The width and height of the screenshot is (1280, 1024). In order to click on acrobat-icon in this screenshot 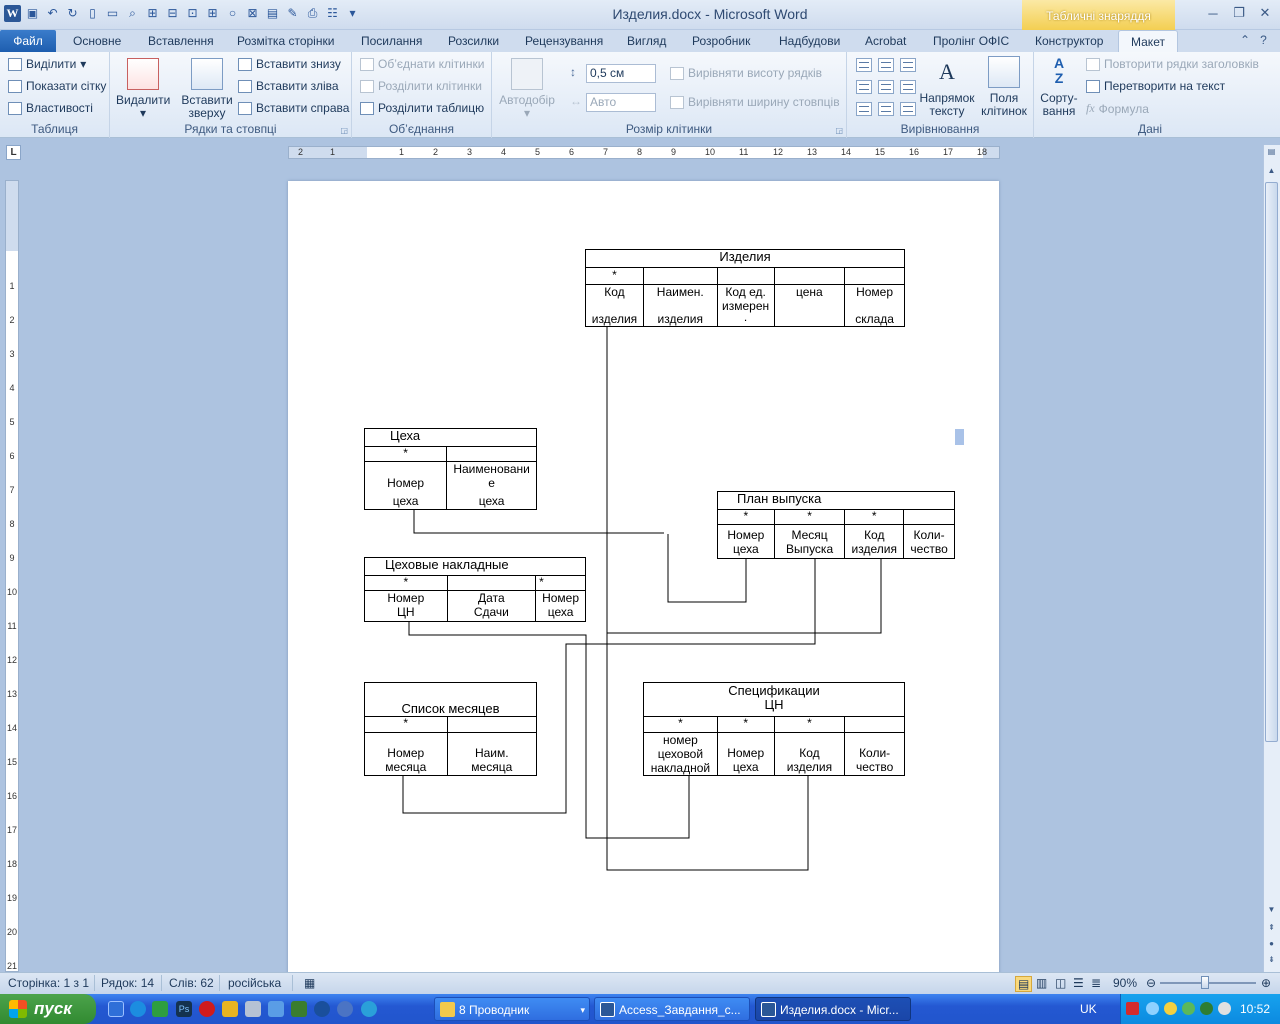, I will do `click(207, 1009)`.